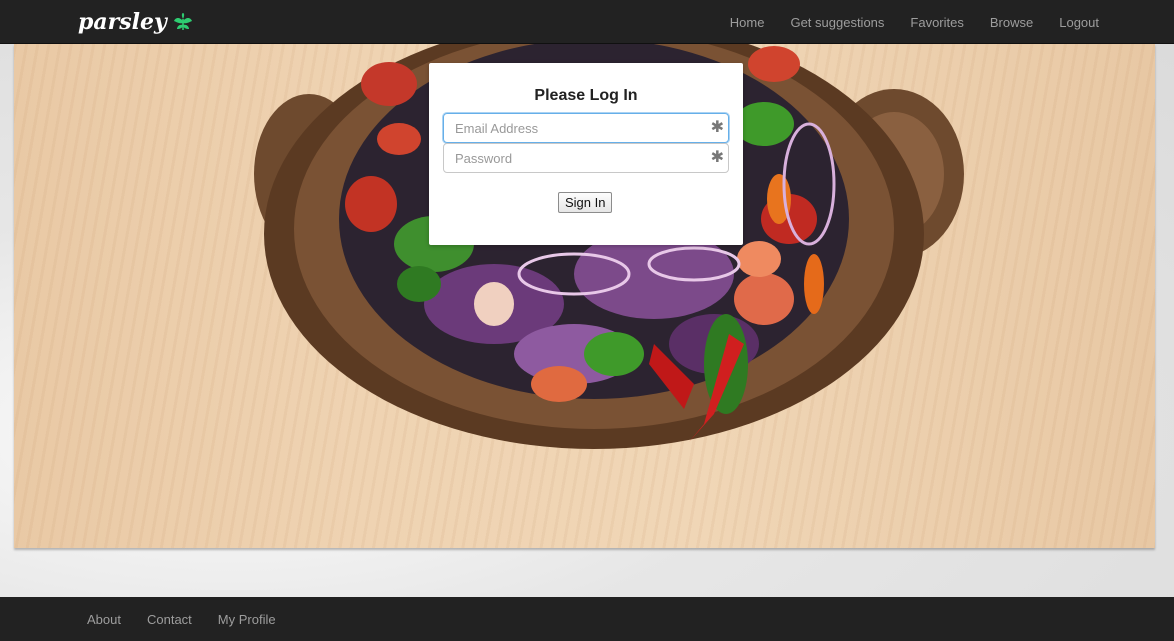  What do you see at coordinates (183, 22) in the screenshot?
I see `parsley-leaf-icon` at bounding box center [183, 22].